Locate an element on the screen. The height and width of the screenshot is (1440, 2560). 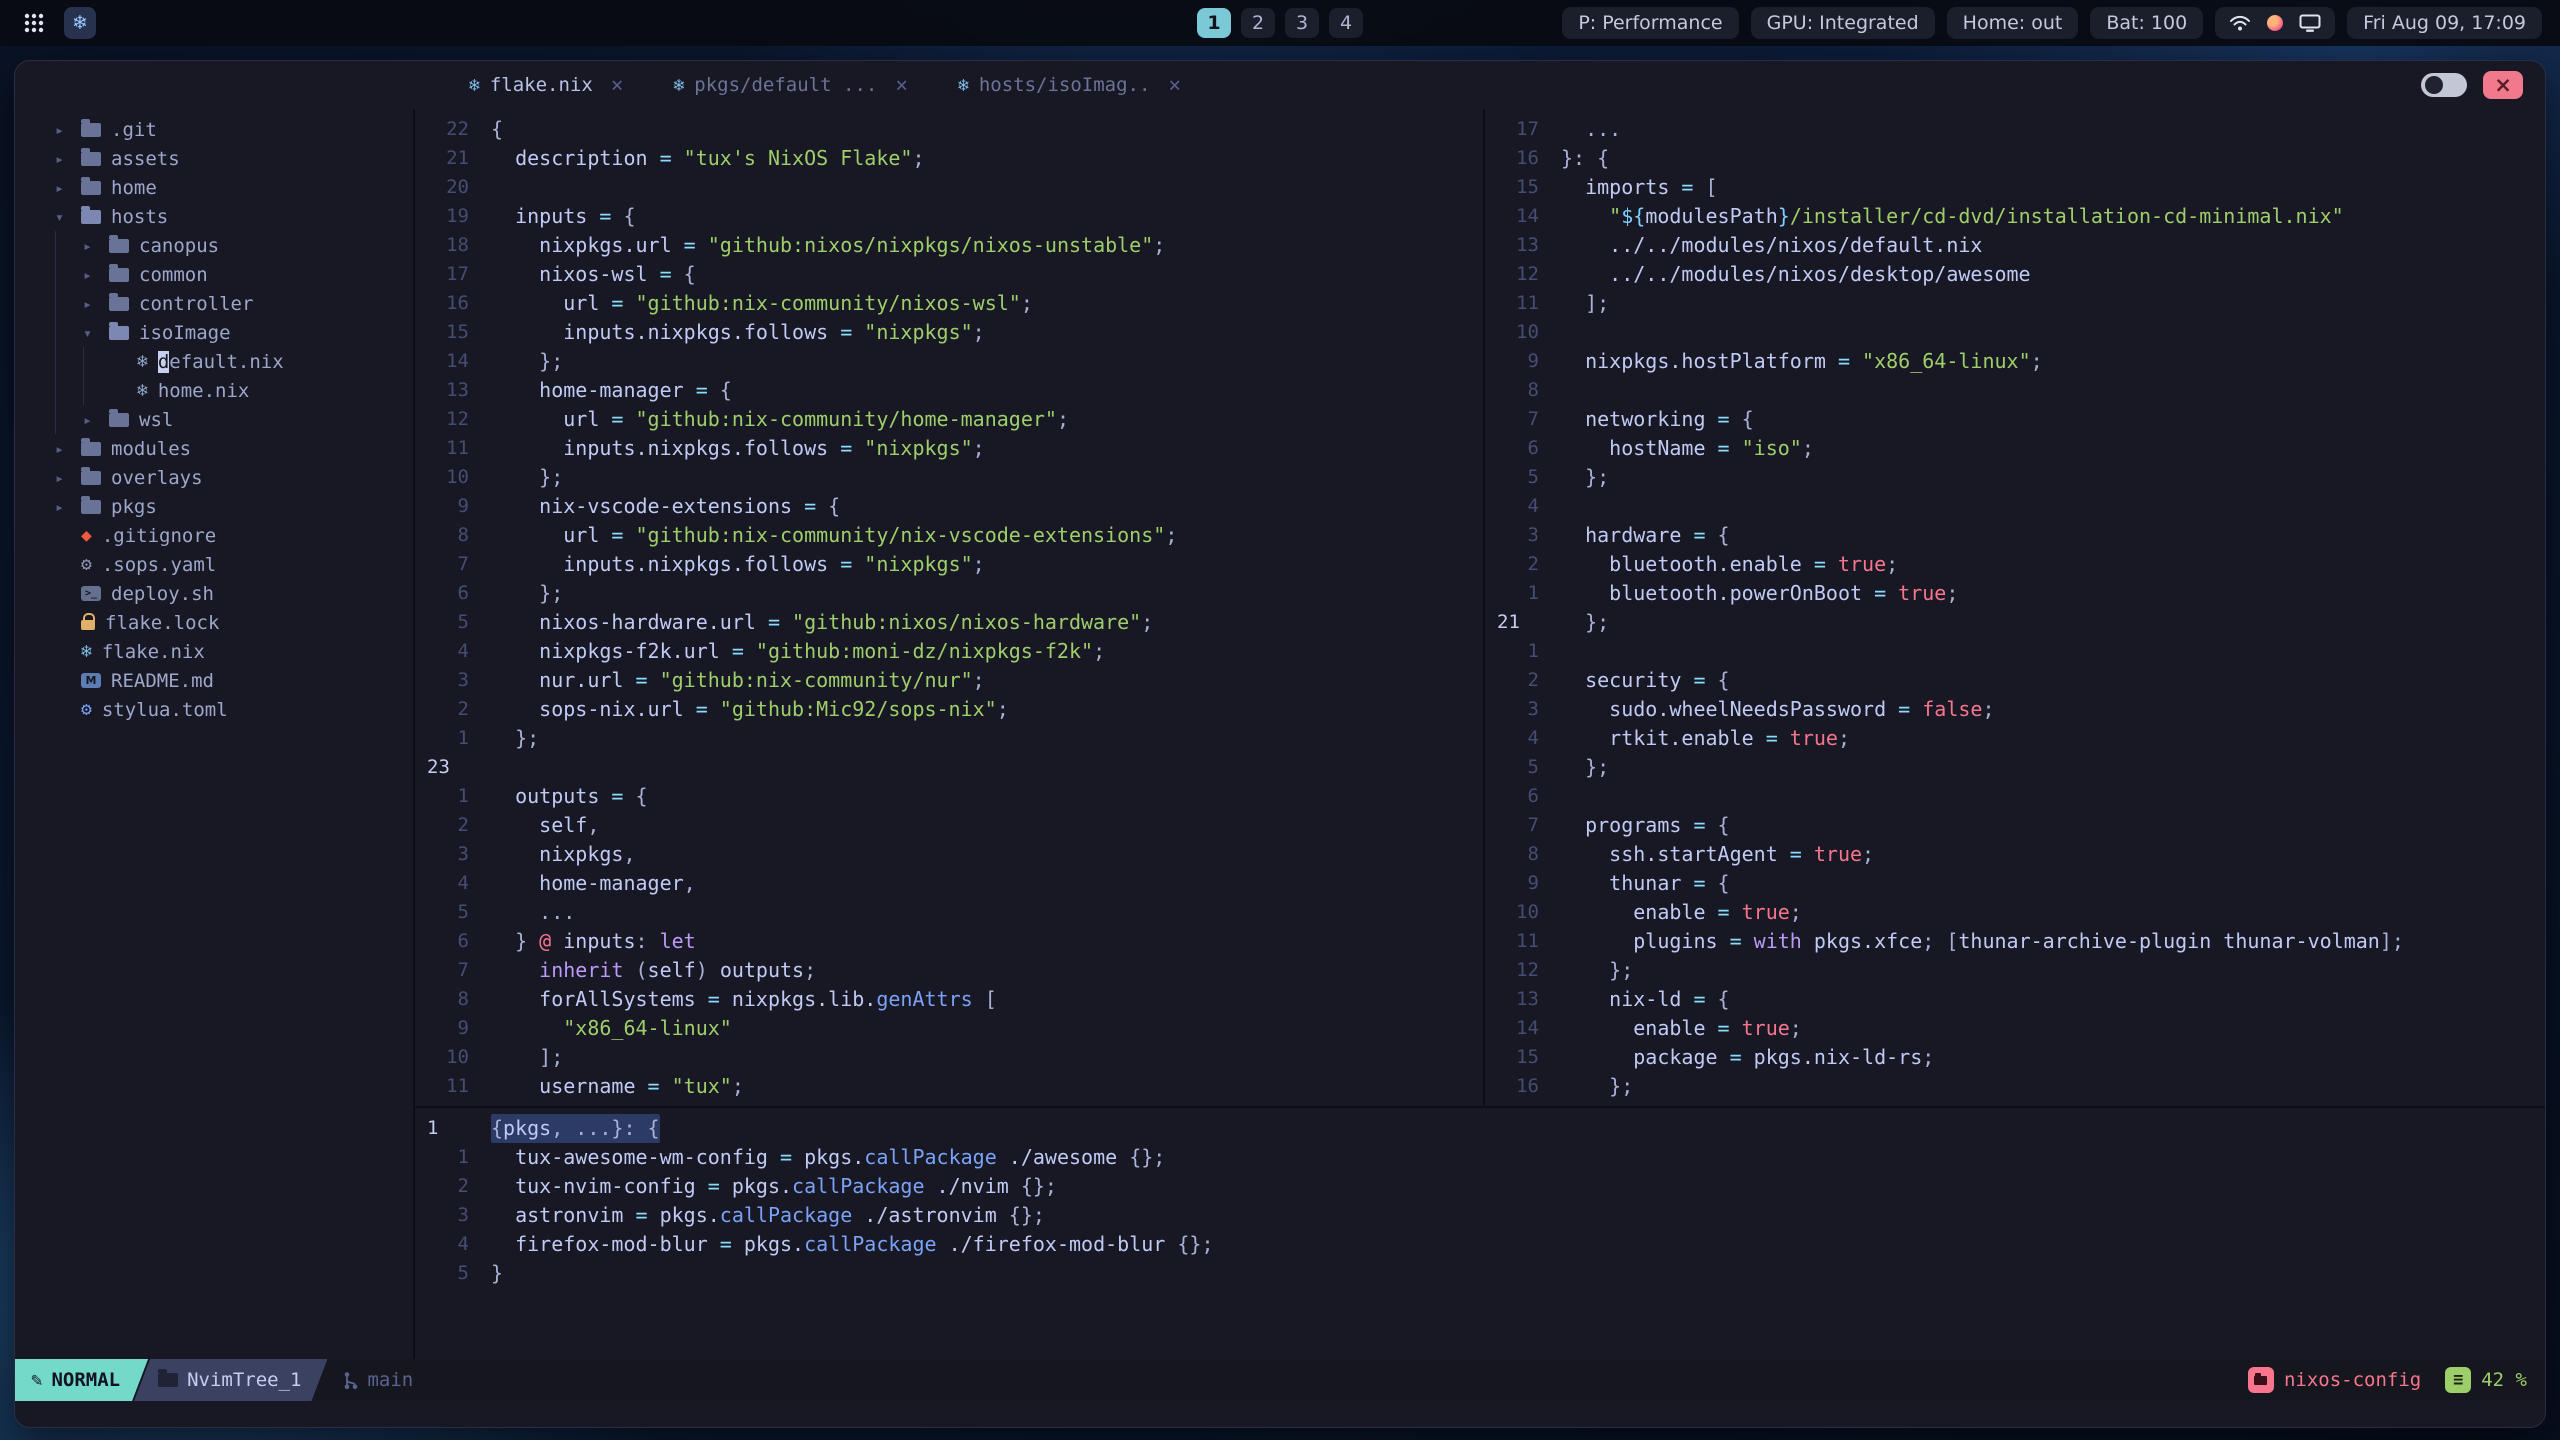
buffer-tab-hosts/isoImag..: ❄ hosts/isoImag.. × is located at coordinates (1069, 85).